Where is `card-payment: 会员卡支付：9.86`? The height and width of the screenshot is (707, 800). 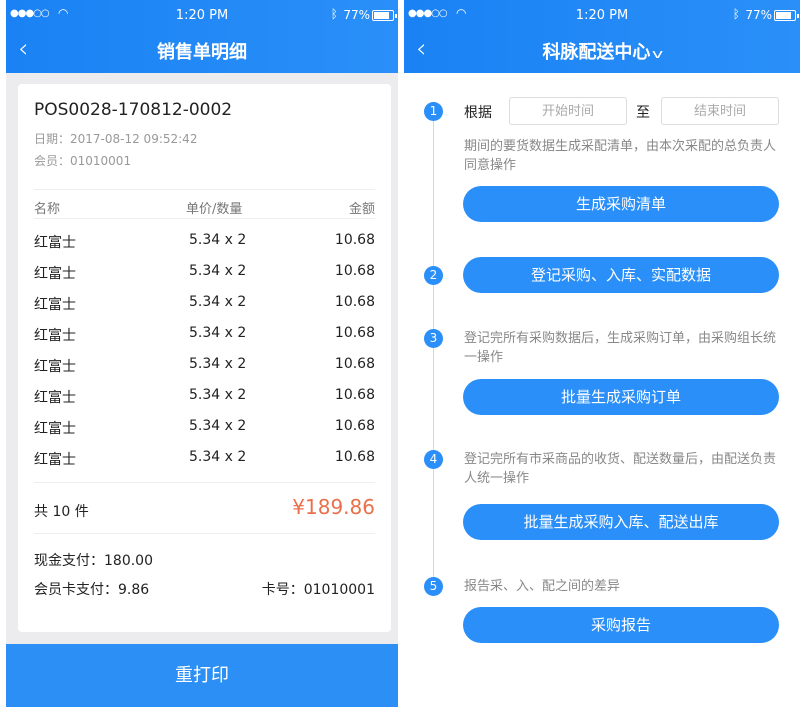 card-payment: 会员卡支付：9.86 is located at coordinates (92, 590).